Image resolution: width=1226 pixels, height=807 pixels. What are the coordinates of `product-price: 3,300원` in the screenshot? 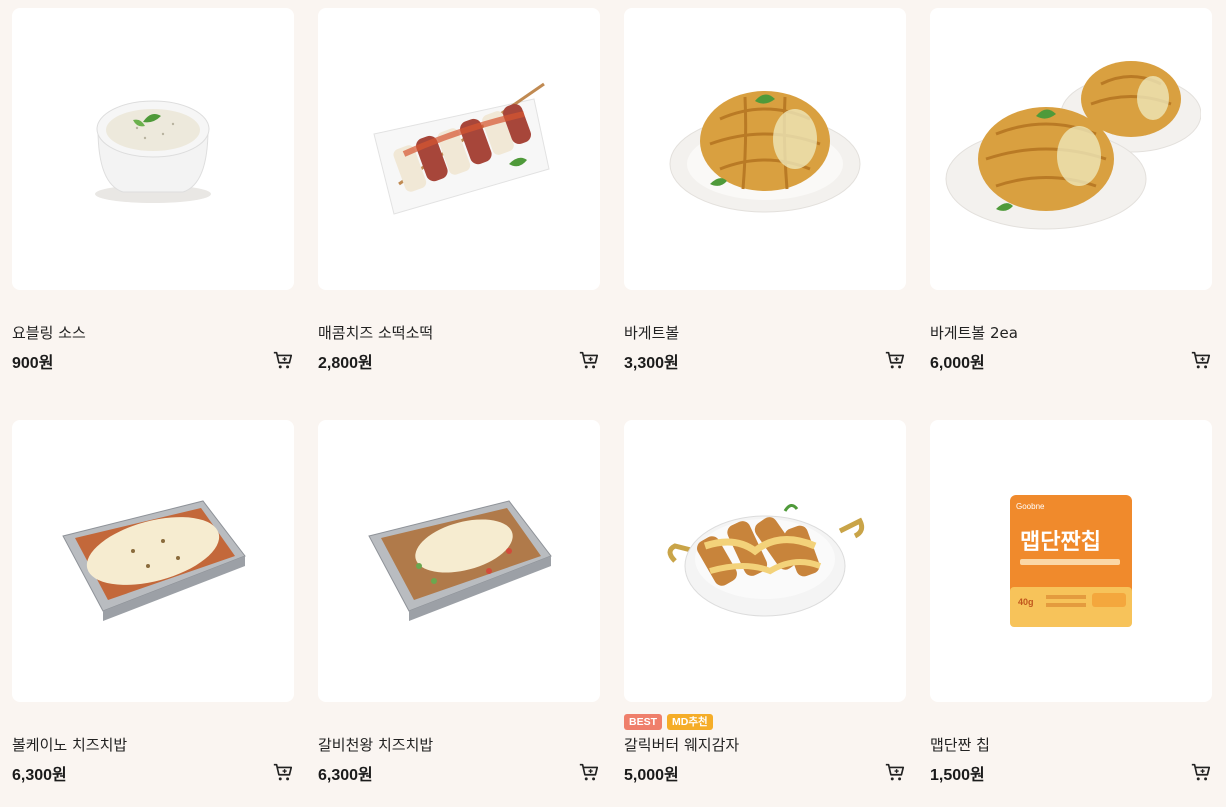 It's located at (651, 363).